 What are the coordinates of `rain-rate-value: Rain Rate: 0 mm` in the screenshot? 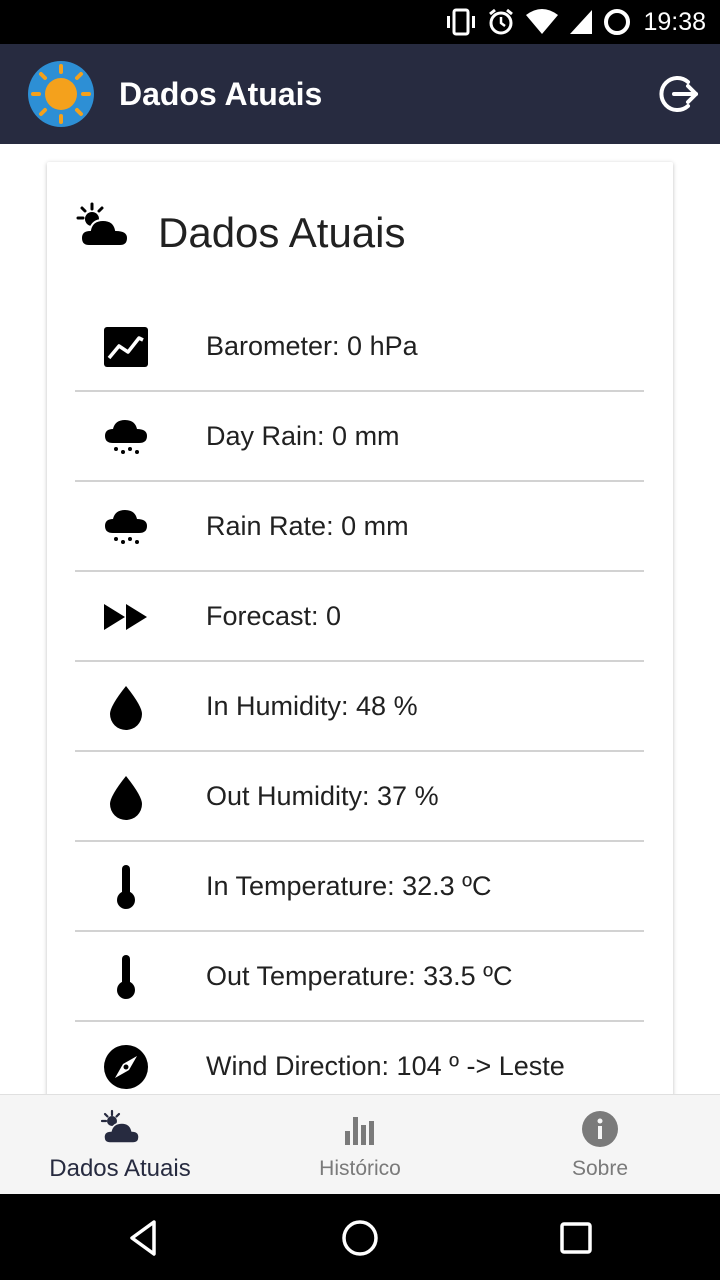 It's located at (307, 526).